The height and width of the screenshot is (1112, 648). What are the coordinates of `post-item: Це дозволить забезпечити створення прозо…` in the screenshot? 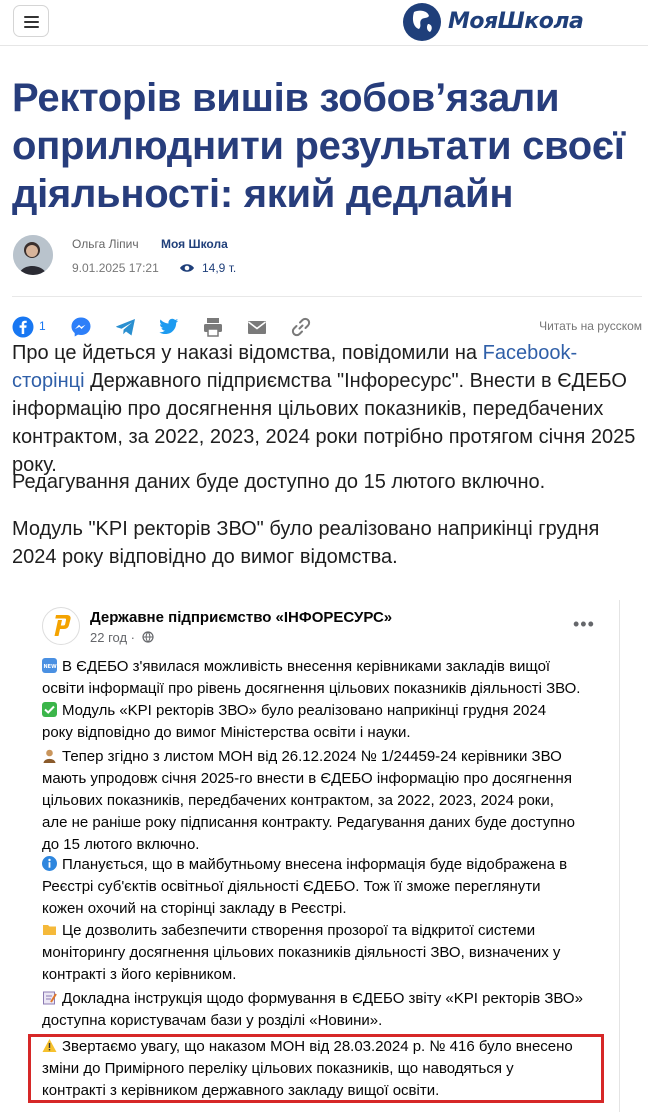 It's located at (322, 953).